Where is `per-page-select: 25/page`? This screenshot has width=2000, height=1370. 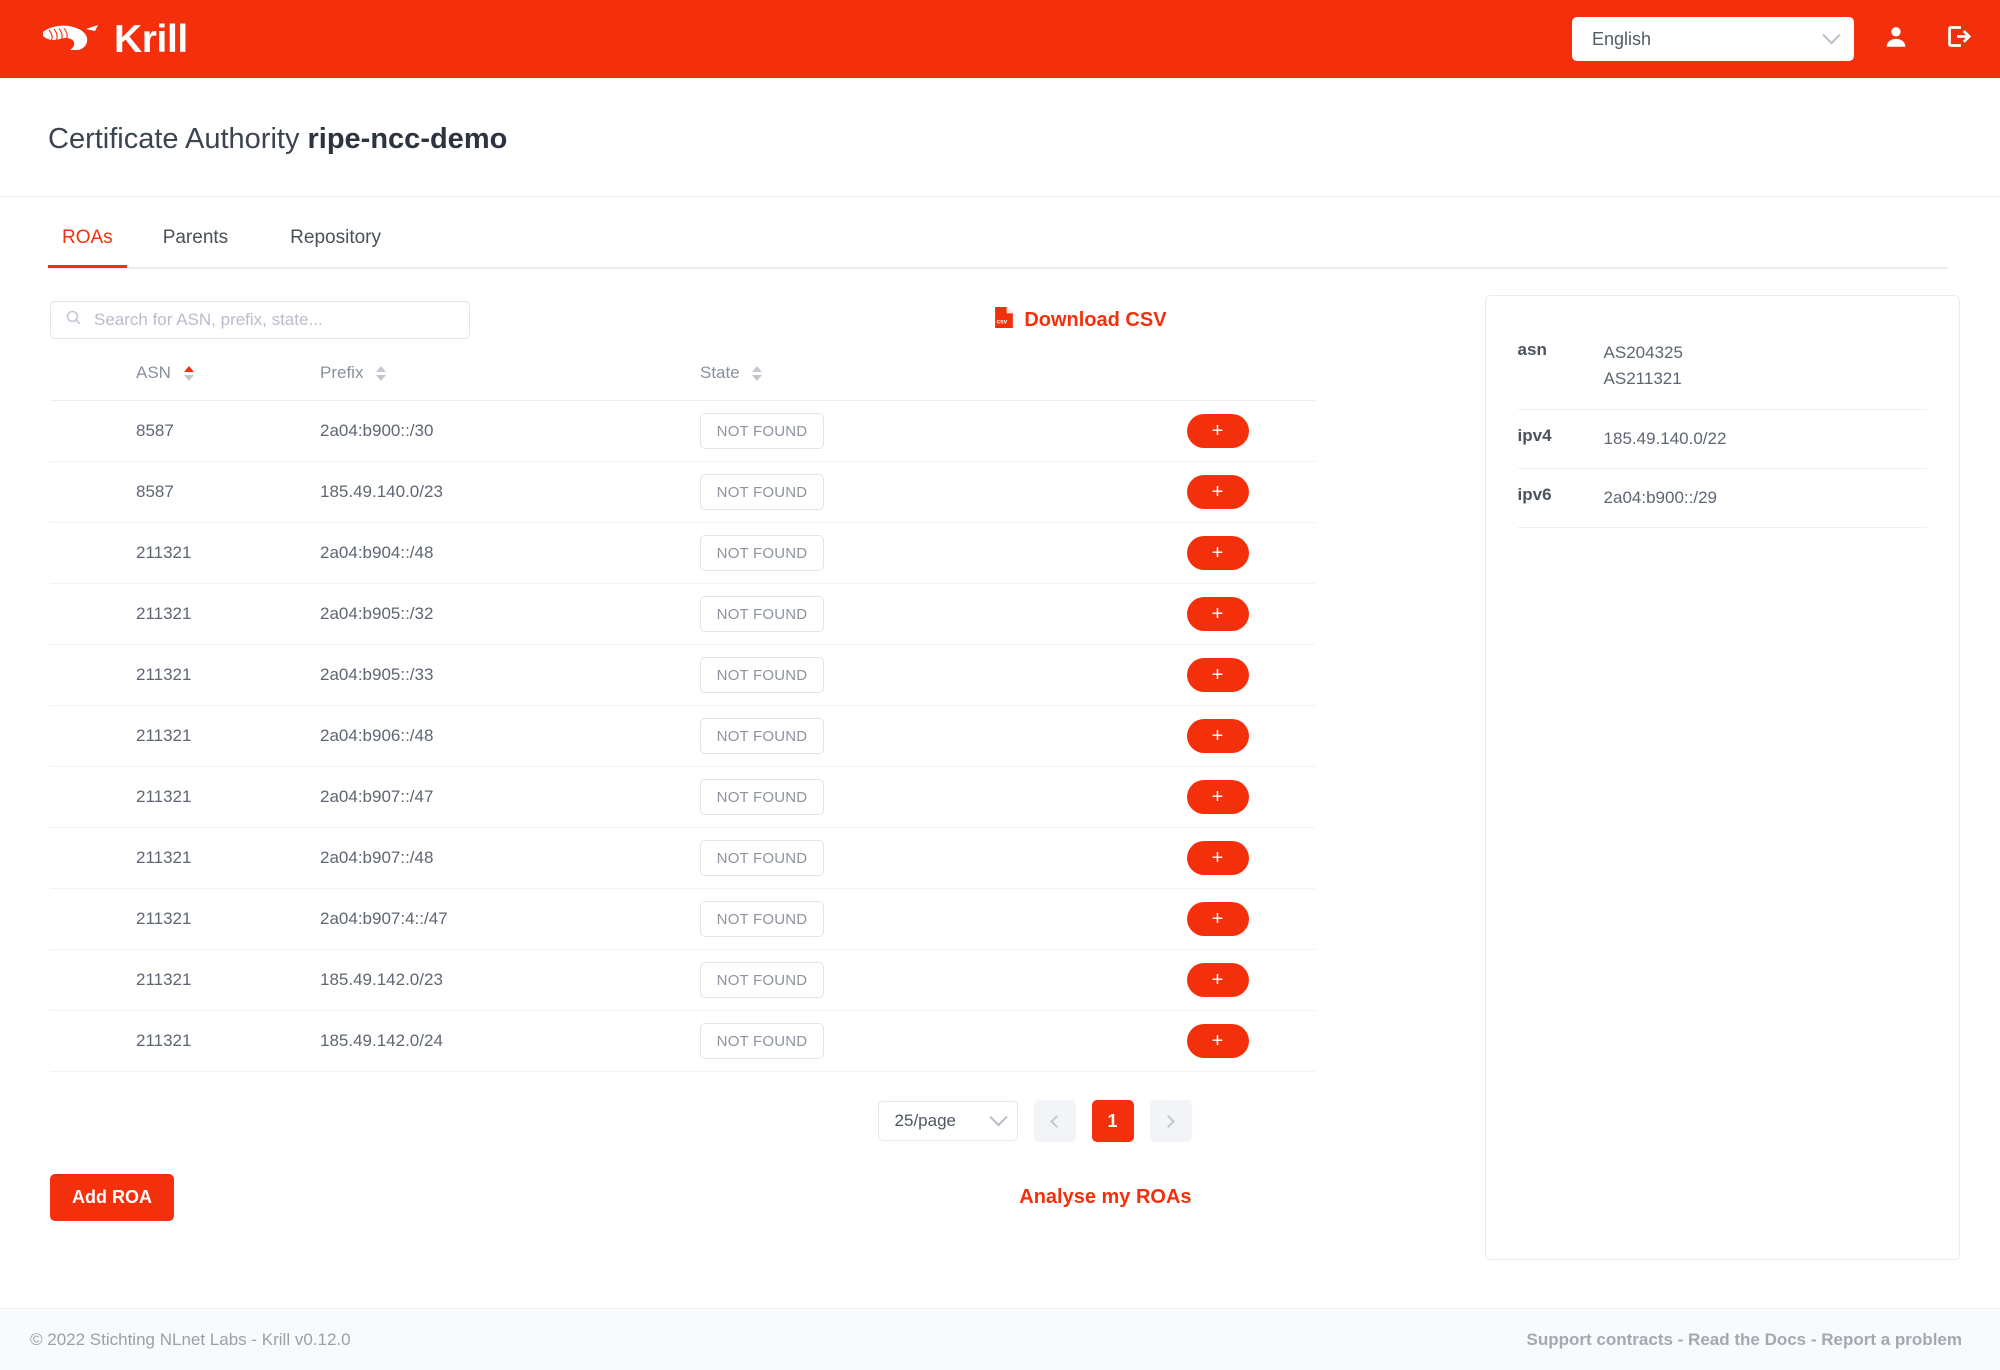
per-page-select: 25/page is located at coordinates (947, 1121).